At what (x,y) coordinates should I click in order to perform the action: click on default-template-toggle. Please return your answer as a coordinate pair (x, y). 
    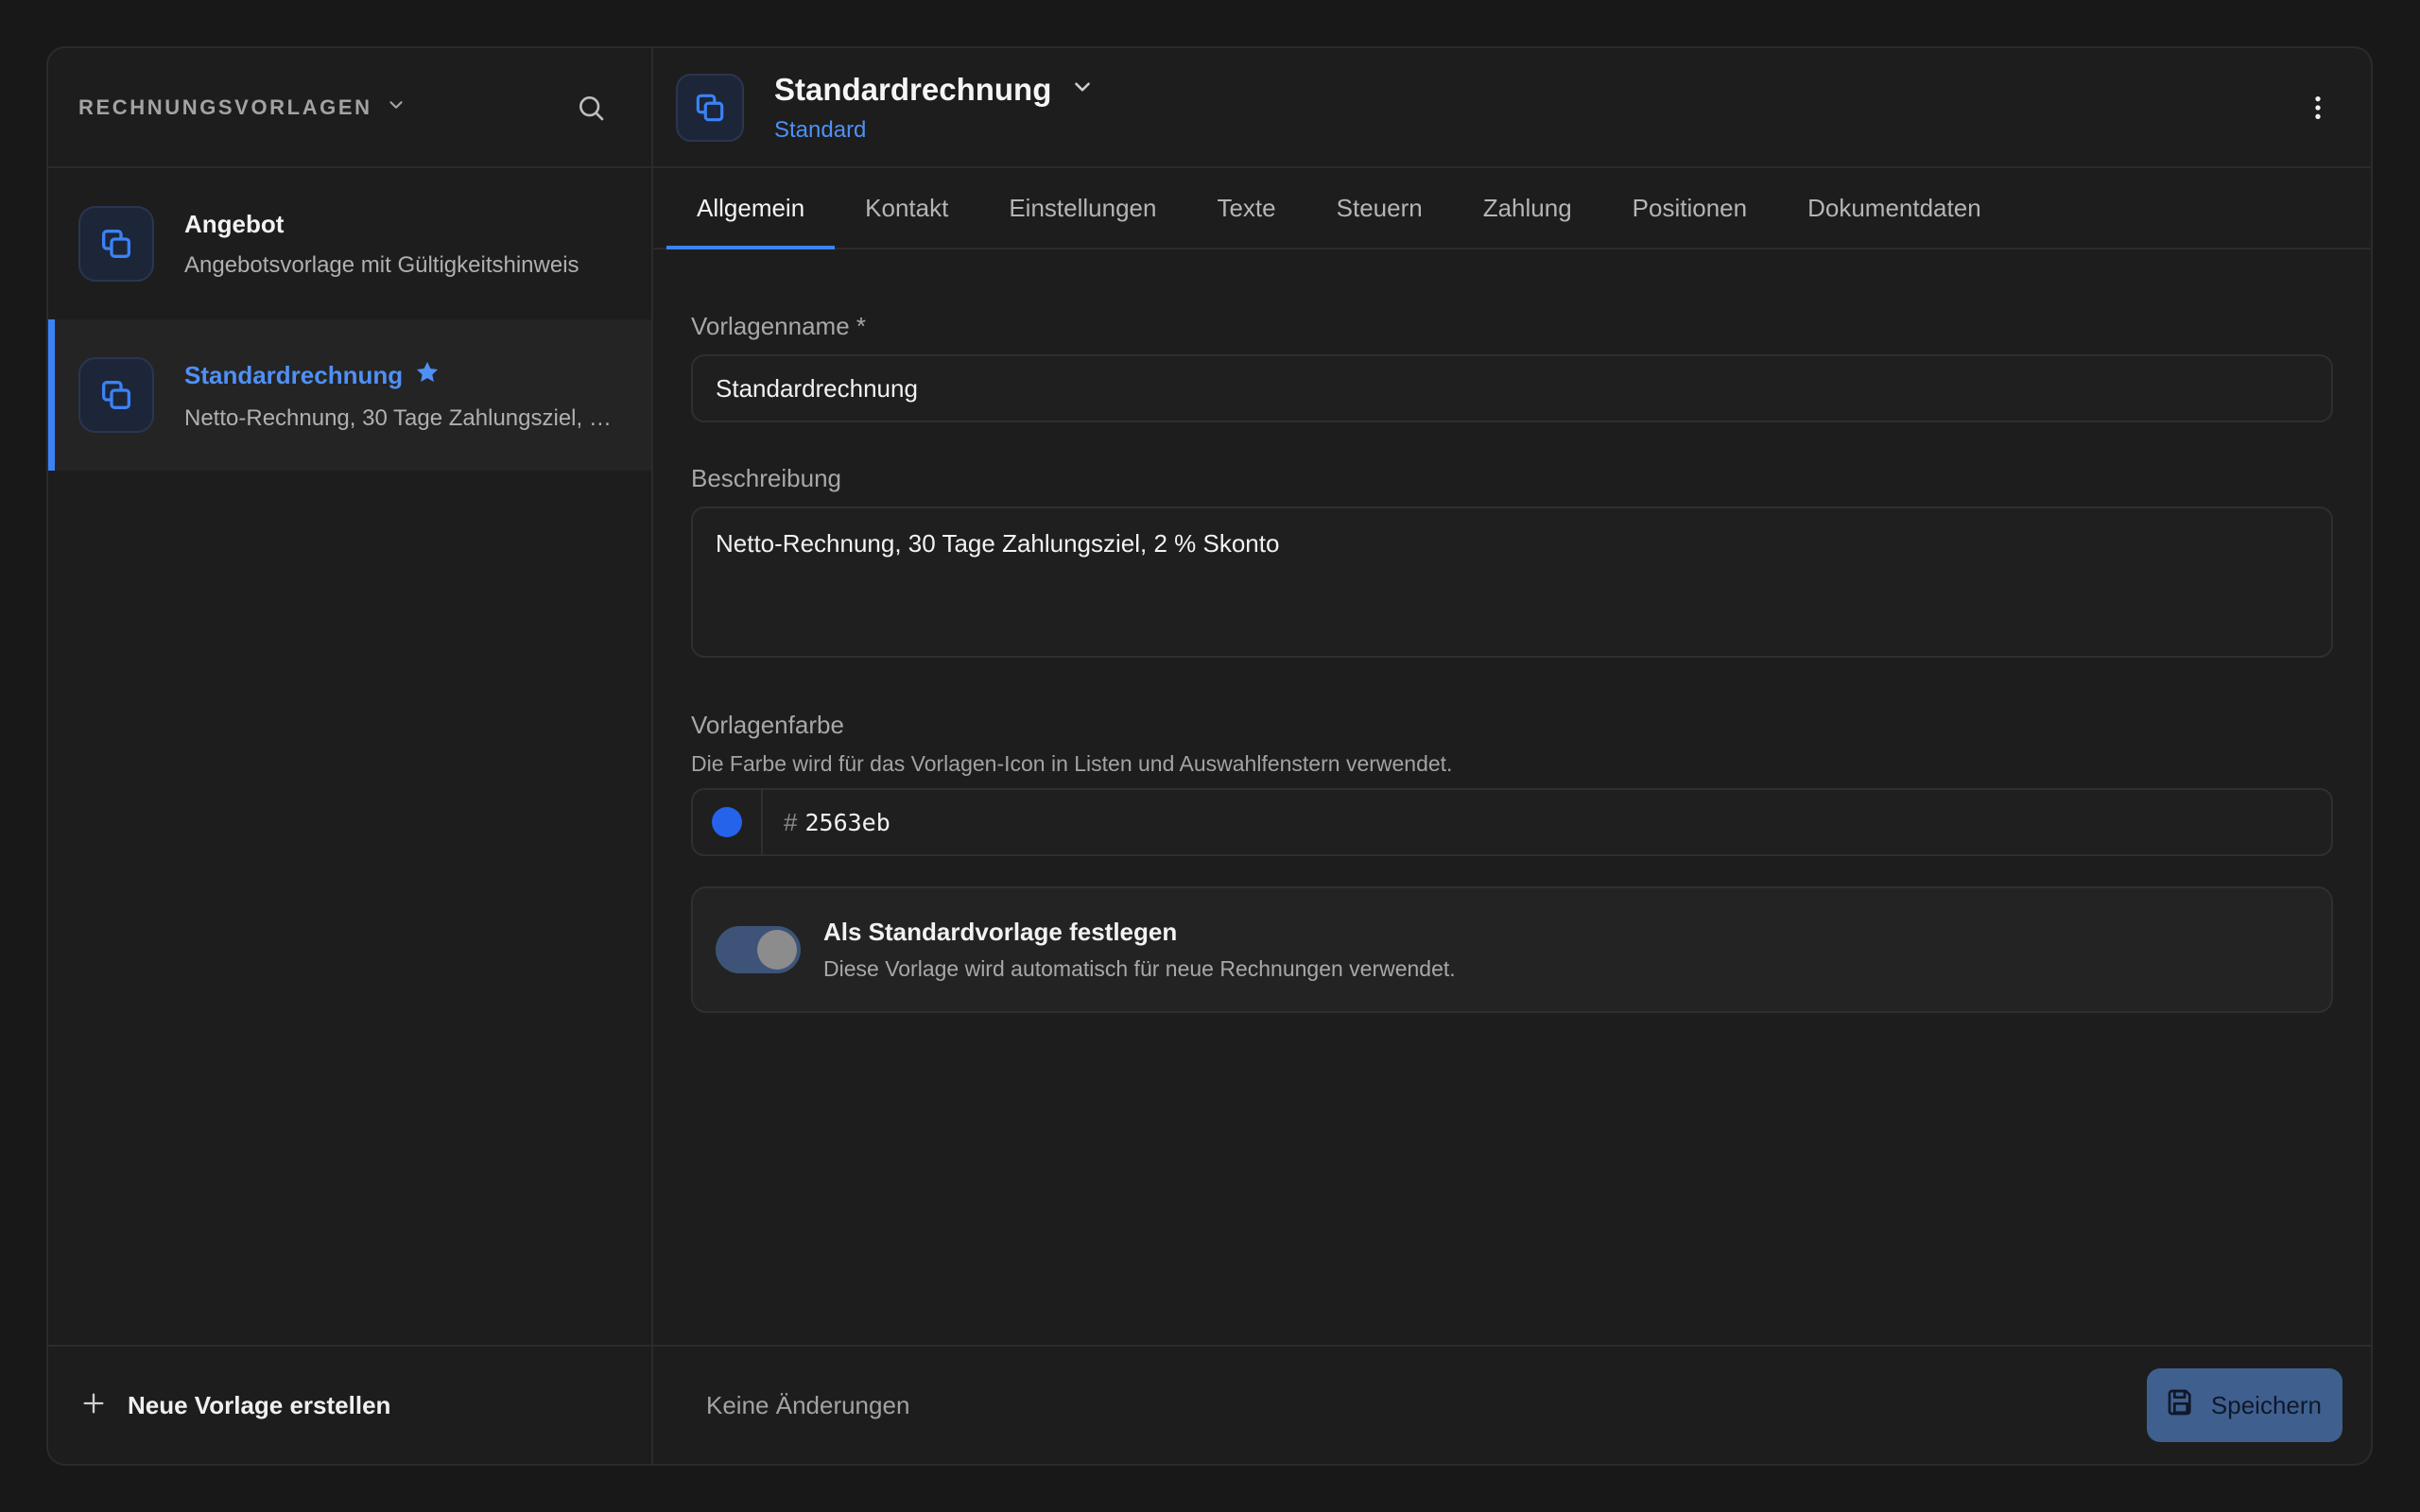
    Looking at the image, I should click on (758, 949).